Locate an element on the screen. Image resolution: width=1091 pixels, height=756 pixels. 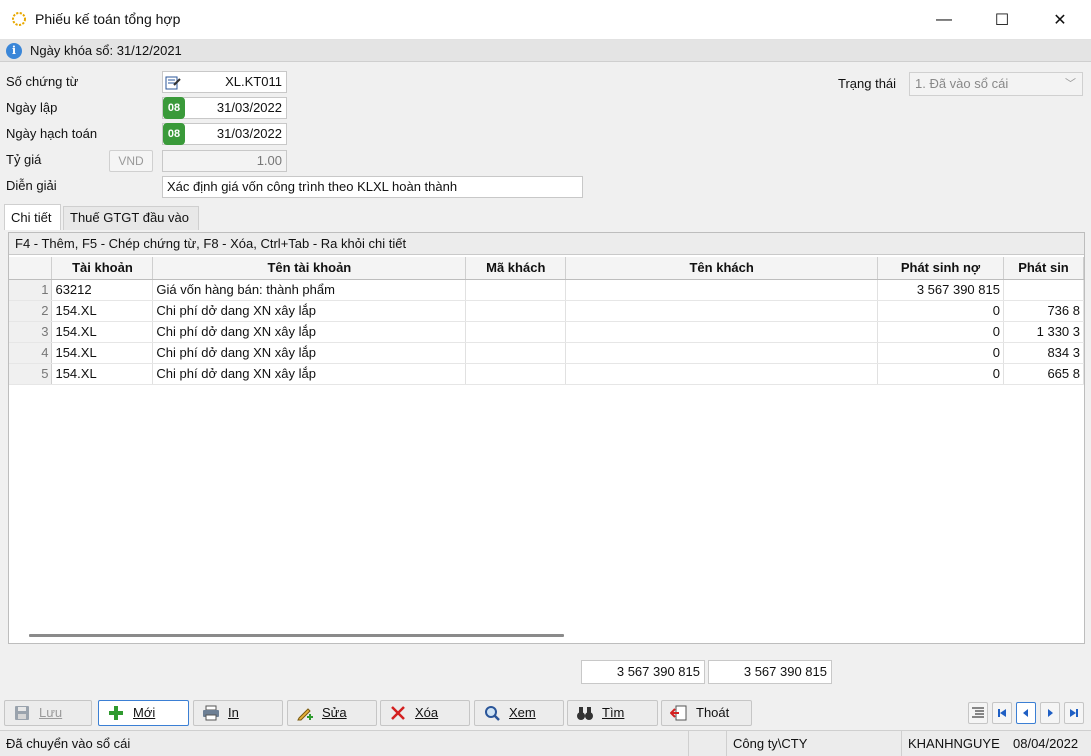
save-button: Lưu is located at coordinates (48, 713).